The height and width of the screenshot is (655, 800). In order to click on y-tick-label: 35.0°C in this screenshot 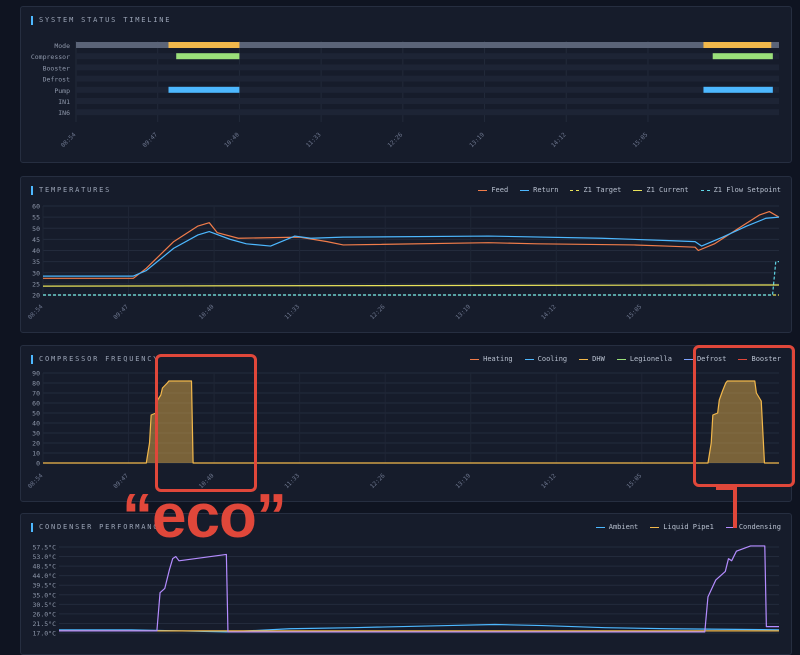, I will do `click(45, 595)`.